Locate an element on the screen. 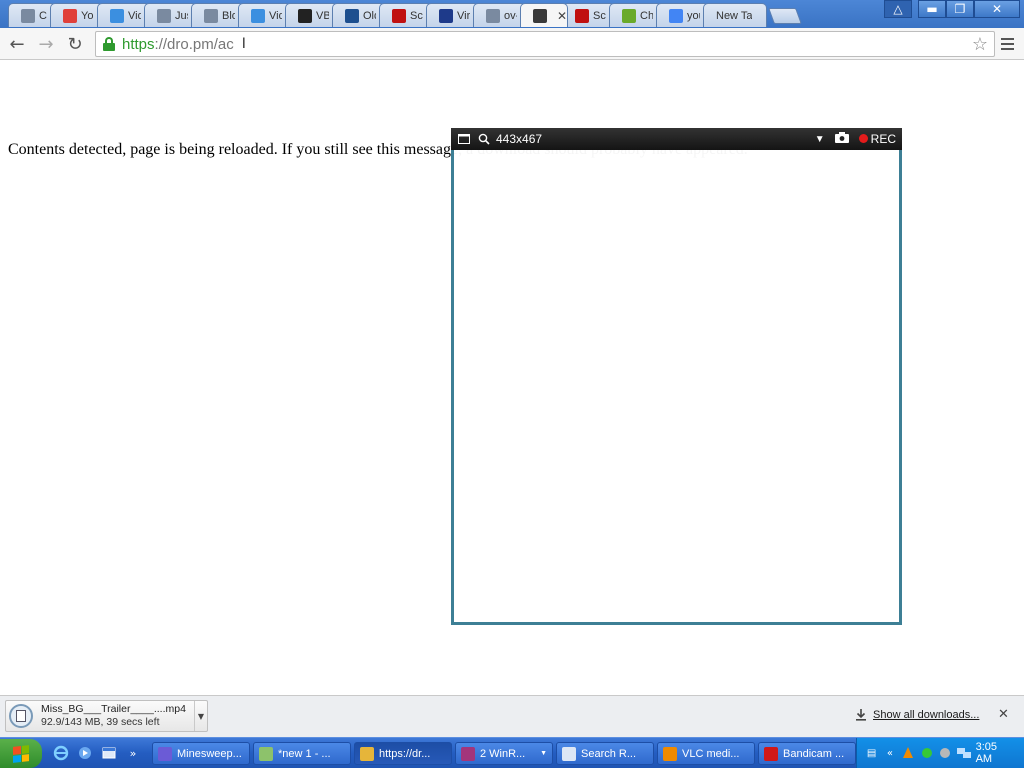 The image size is (1024, 768). winrar-icon is located at coordinates (468, 753).